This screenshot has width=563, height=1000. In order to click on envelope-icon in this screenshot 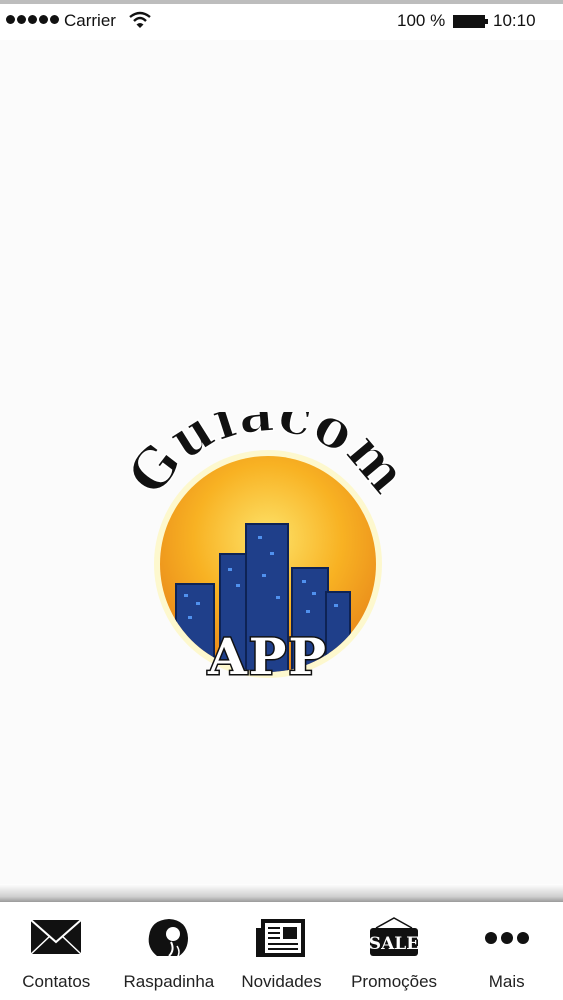, I will do `click(56, 937)`.